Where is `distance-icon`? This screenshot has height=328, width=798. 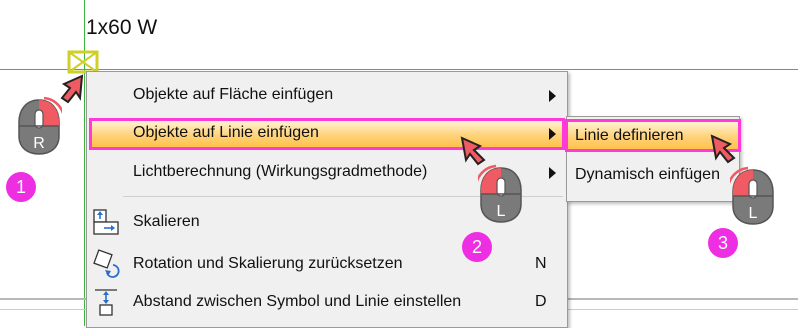
distance-icon is located at coordinates (106, 302).